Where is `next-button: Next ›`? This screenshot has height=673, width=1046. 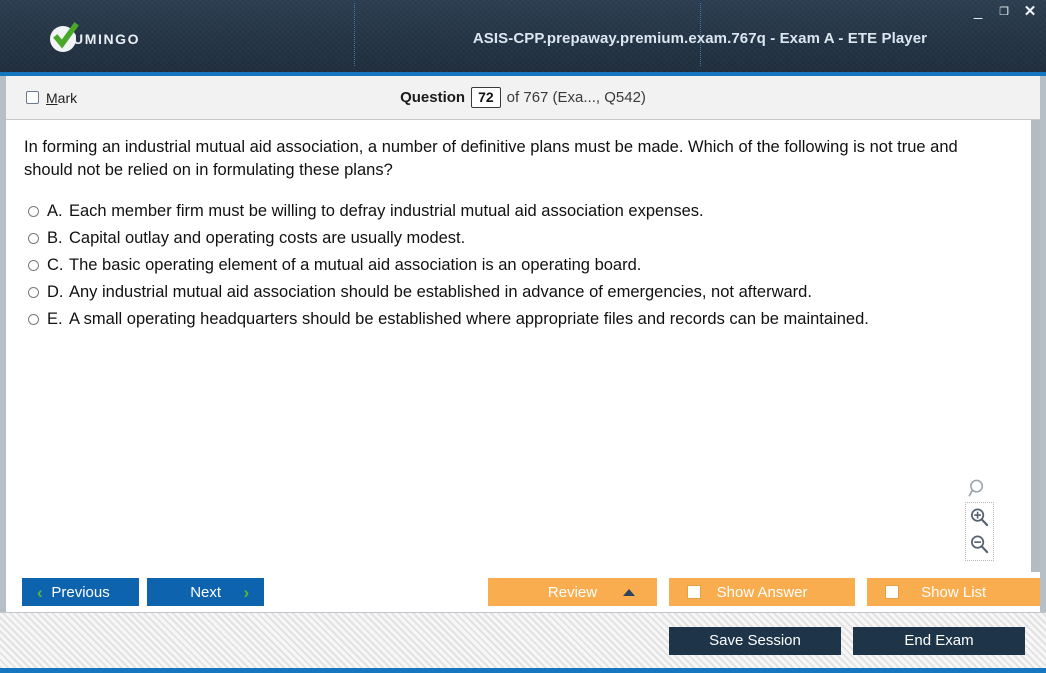 next-button: Next › is located at coordinates (206, 592).